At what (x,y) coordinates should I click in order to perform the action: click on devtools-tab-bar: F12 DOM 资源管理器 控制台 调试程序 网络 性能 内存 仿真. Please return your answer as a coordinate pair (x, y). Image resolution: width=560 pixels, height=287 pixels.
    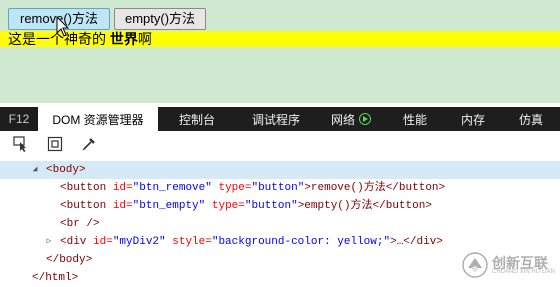
    Looking at the image, I should click on (280, 119).